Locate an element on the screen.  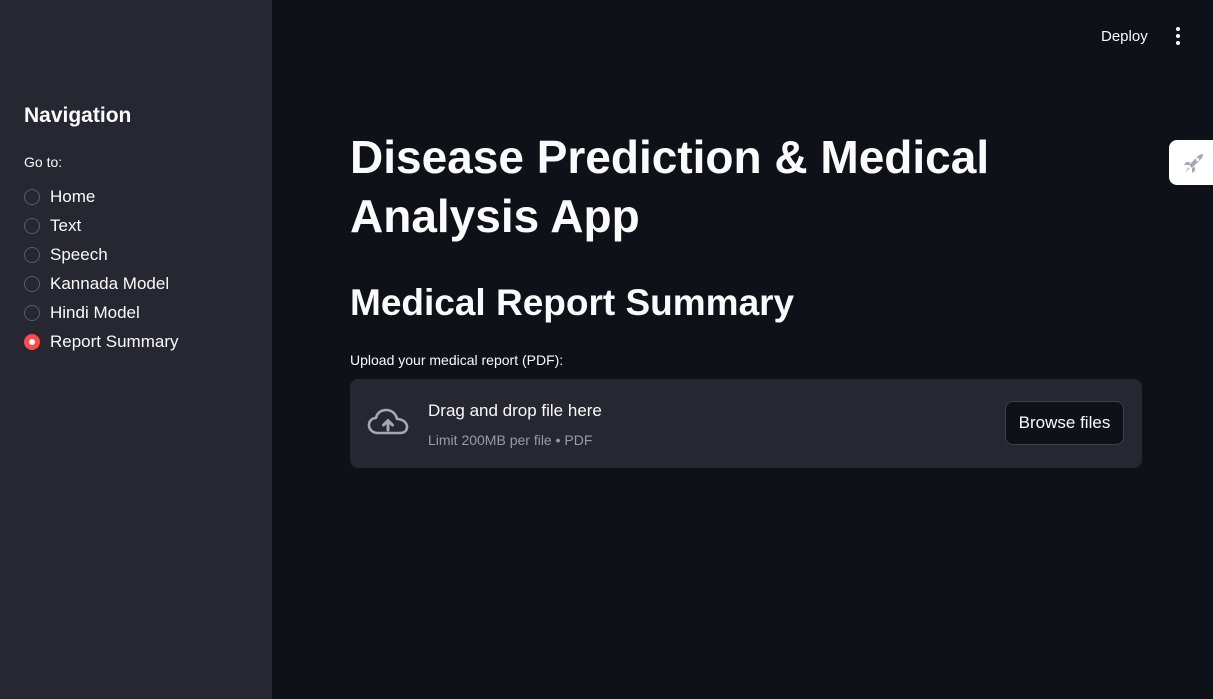
radio-option-label: Text is located at coordinates (66, 225).